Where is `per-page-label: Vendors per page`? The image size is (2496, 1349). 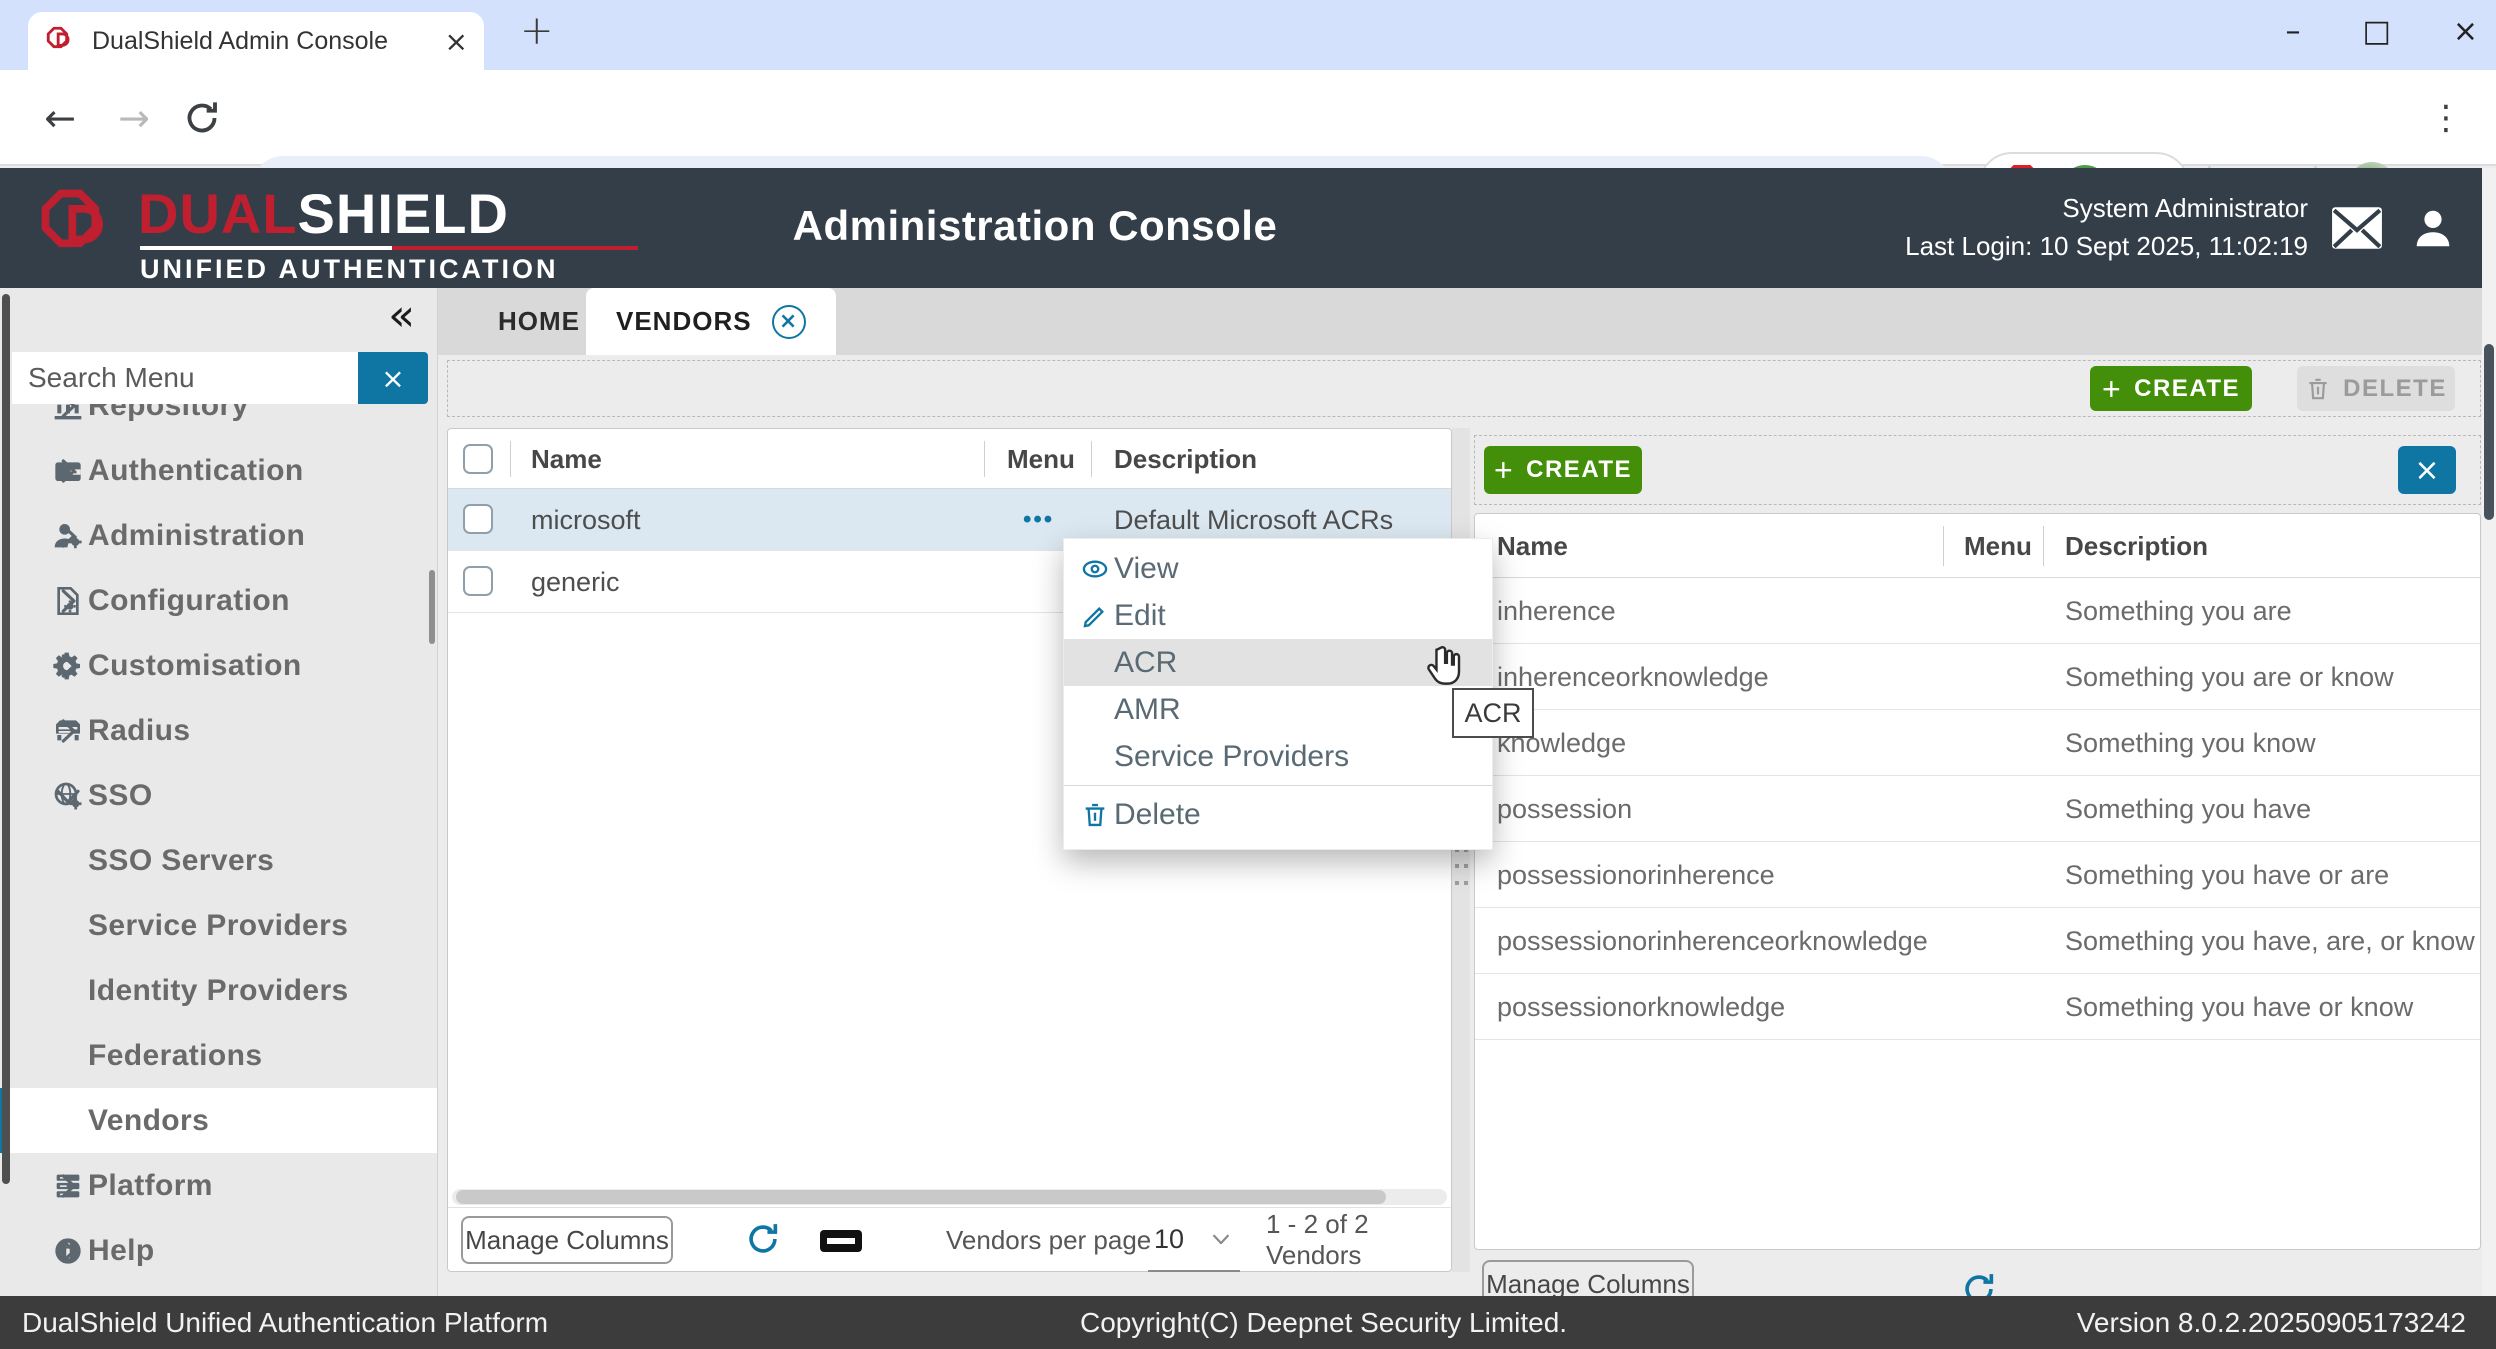
per-page-label: Vendors per page is located at coordinates (1049, 1239).